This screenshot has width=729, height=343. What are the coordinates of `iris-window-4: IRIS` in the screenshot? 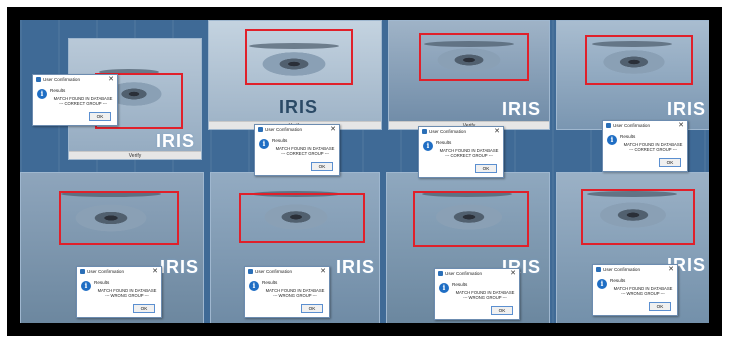 It's located at (632, 75).